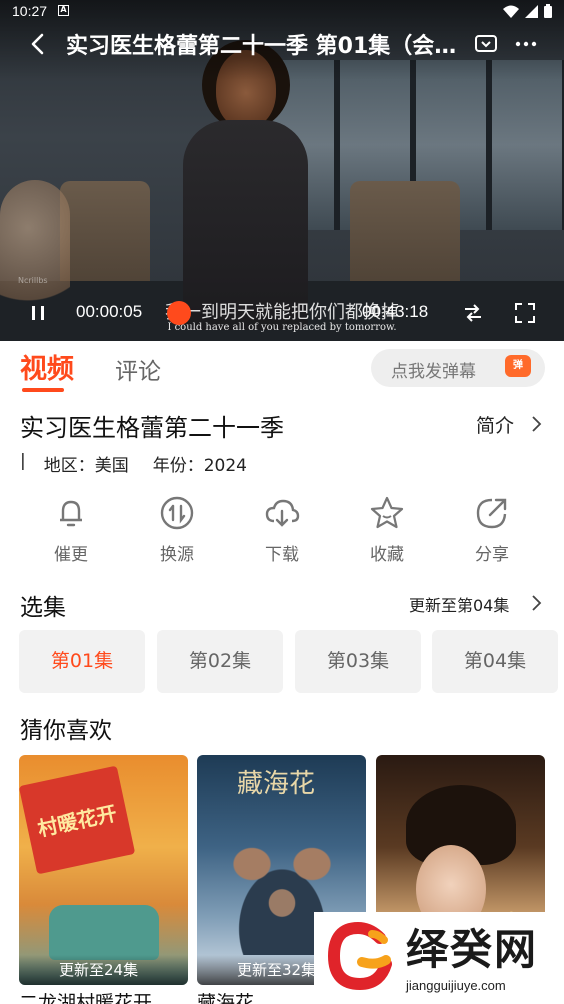 Image resolution: width=564 pixels, height=1004 pixels. Describe the element at coordinates (359, 956) in the screenshot. I see `site-logo-icon` at that location.